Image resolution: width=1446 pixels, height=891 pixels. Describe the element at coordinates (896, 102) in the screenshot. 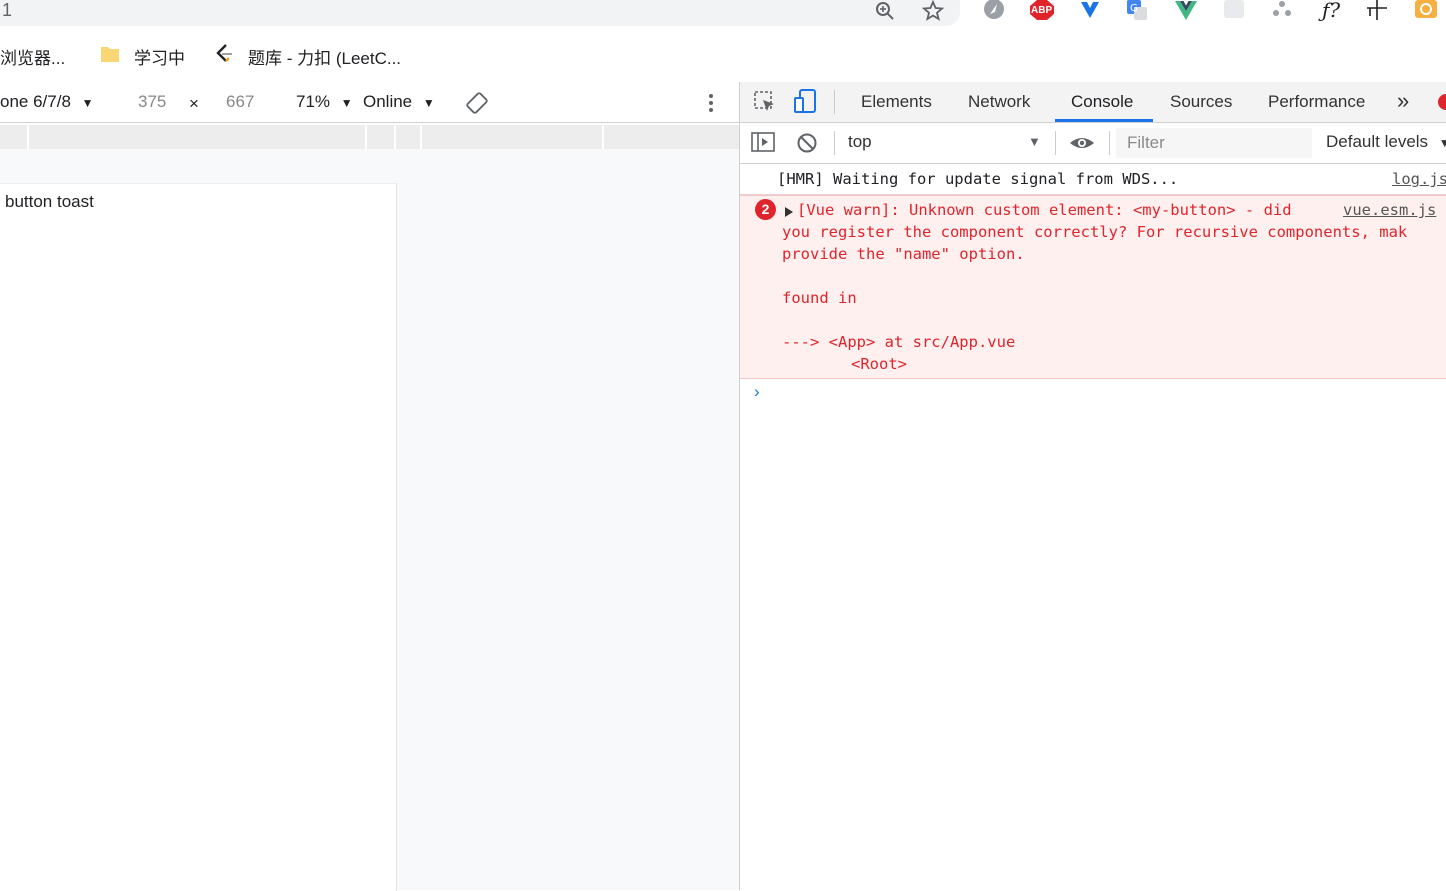

I see `tab-elements: Elements` at that location.